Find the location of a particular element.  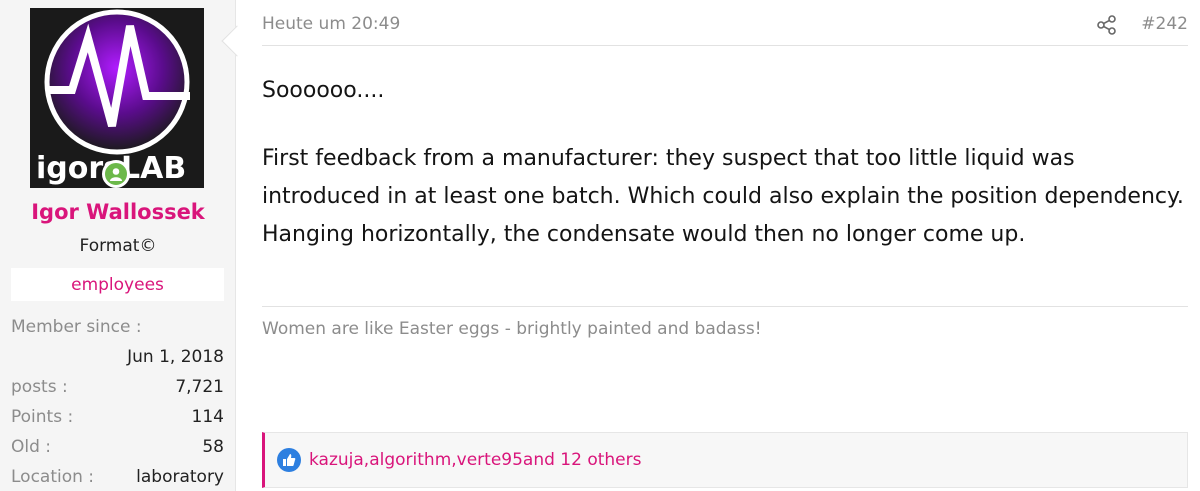

stat-label: Old : is located at coordinates (31, 447).